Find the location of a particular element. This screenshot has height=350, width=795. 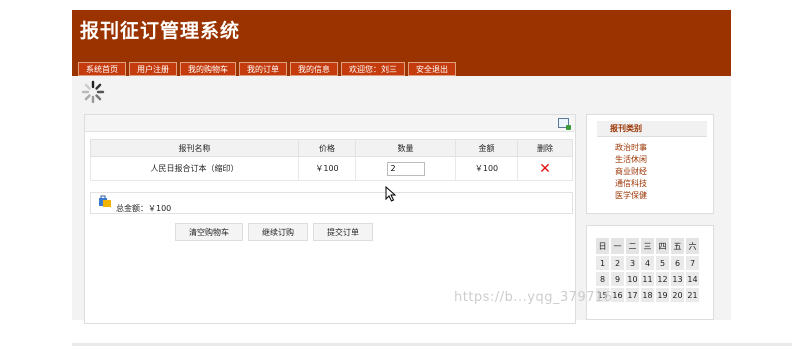

category-title: 报刊类别 is located at coordinates (652, 129).